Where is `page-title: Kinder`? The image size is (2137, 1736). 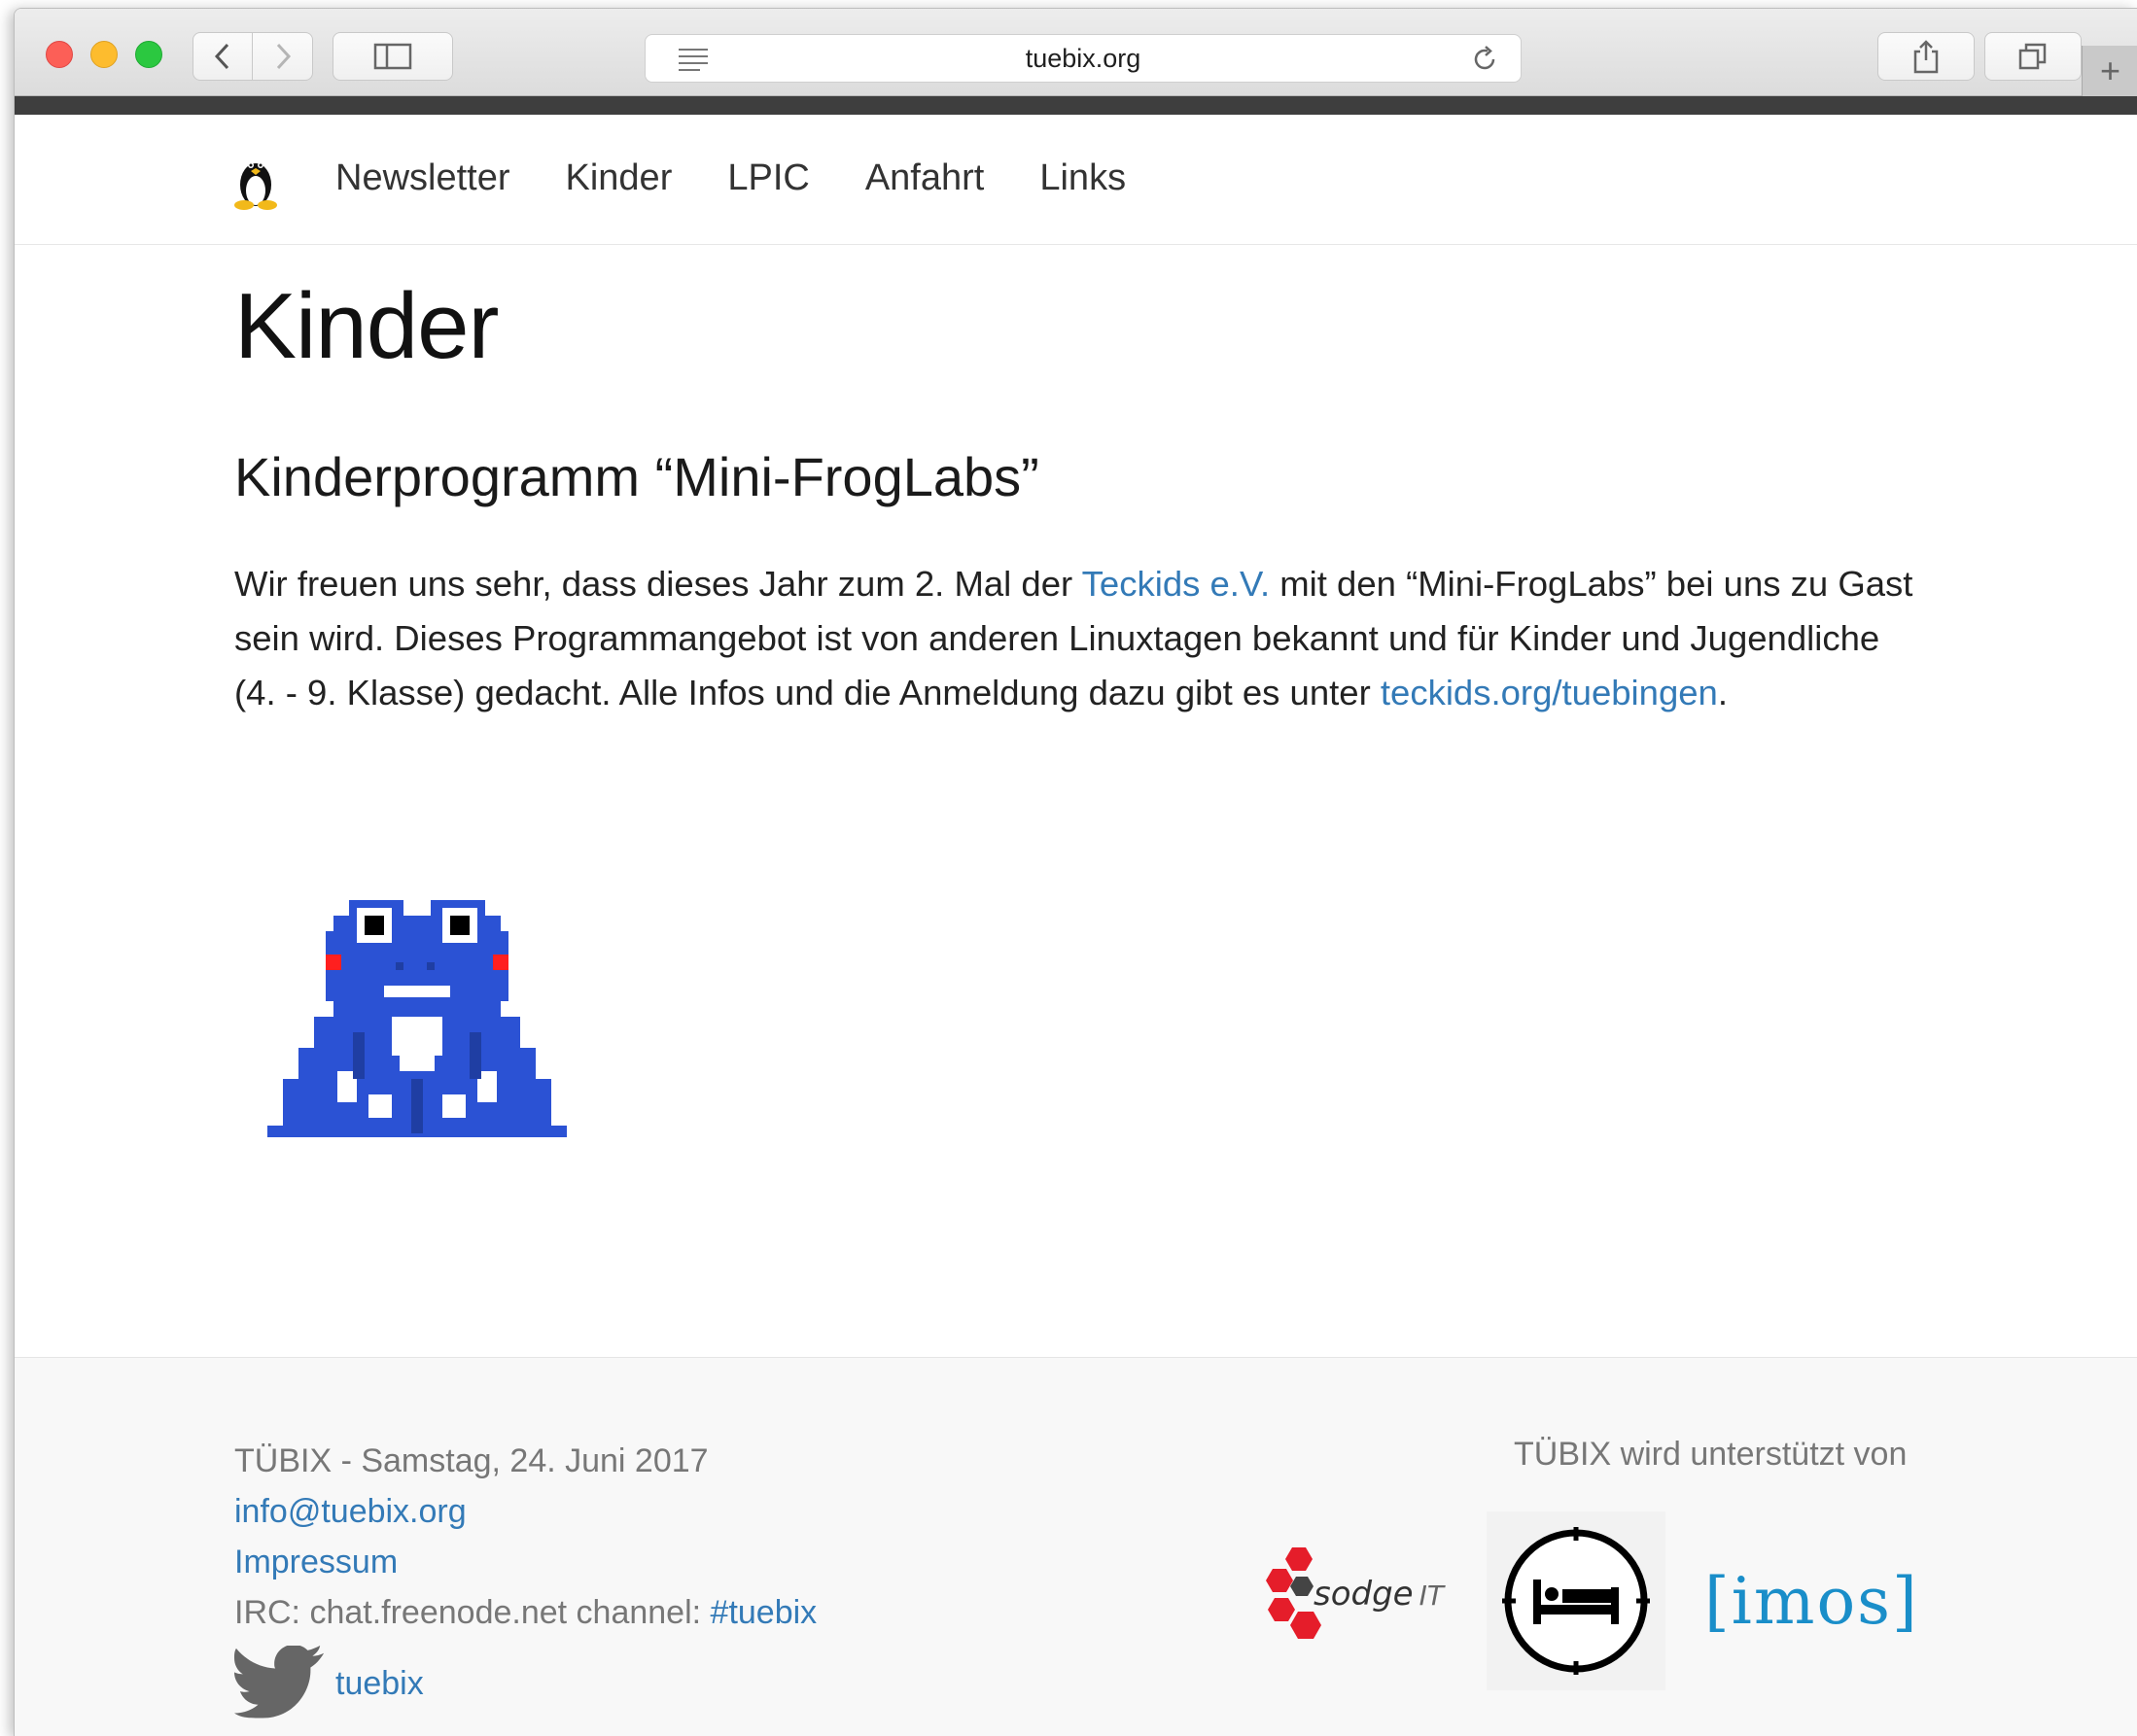
page-title: Kinder is located at coordinates (367, 326).